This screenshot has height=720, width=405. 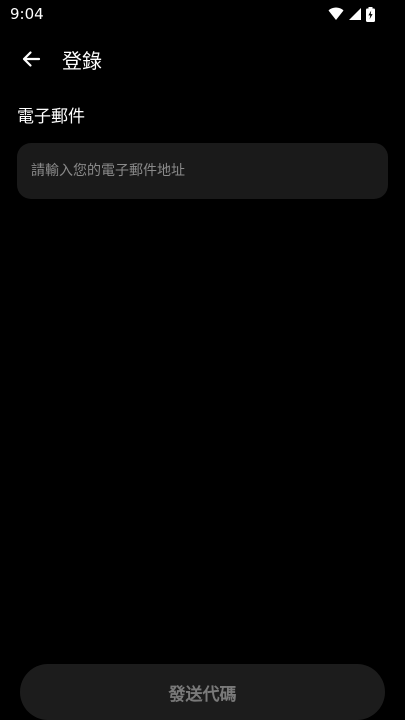 I want to click on status-icons, so click(x=351, y=14).